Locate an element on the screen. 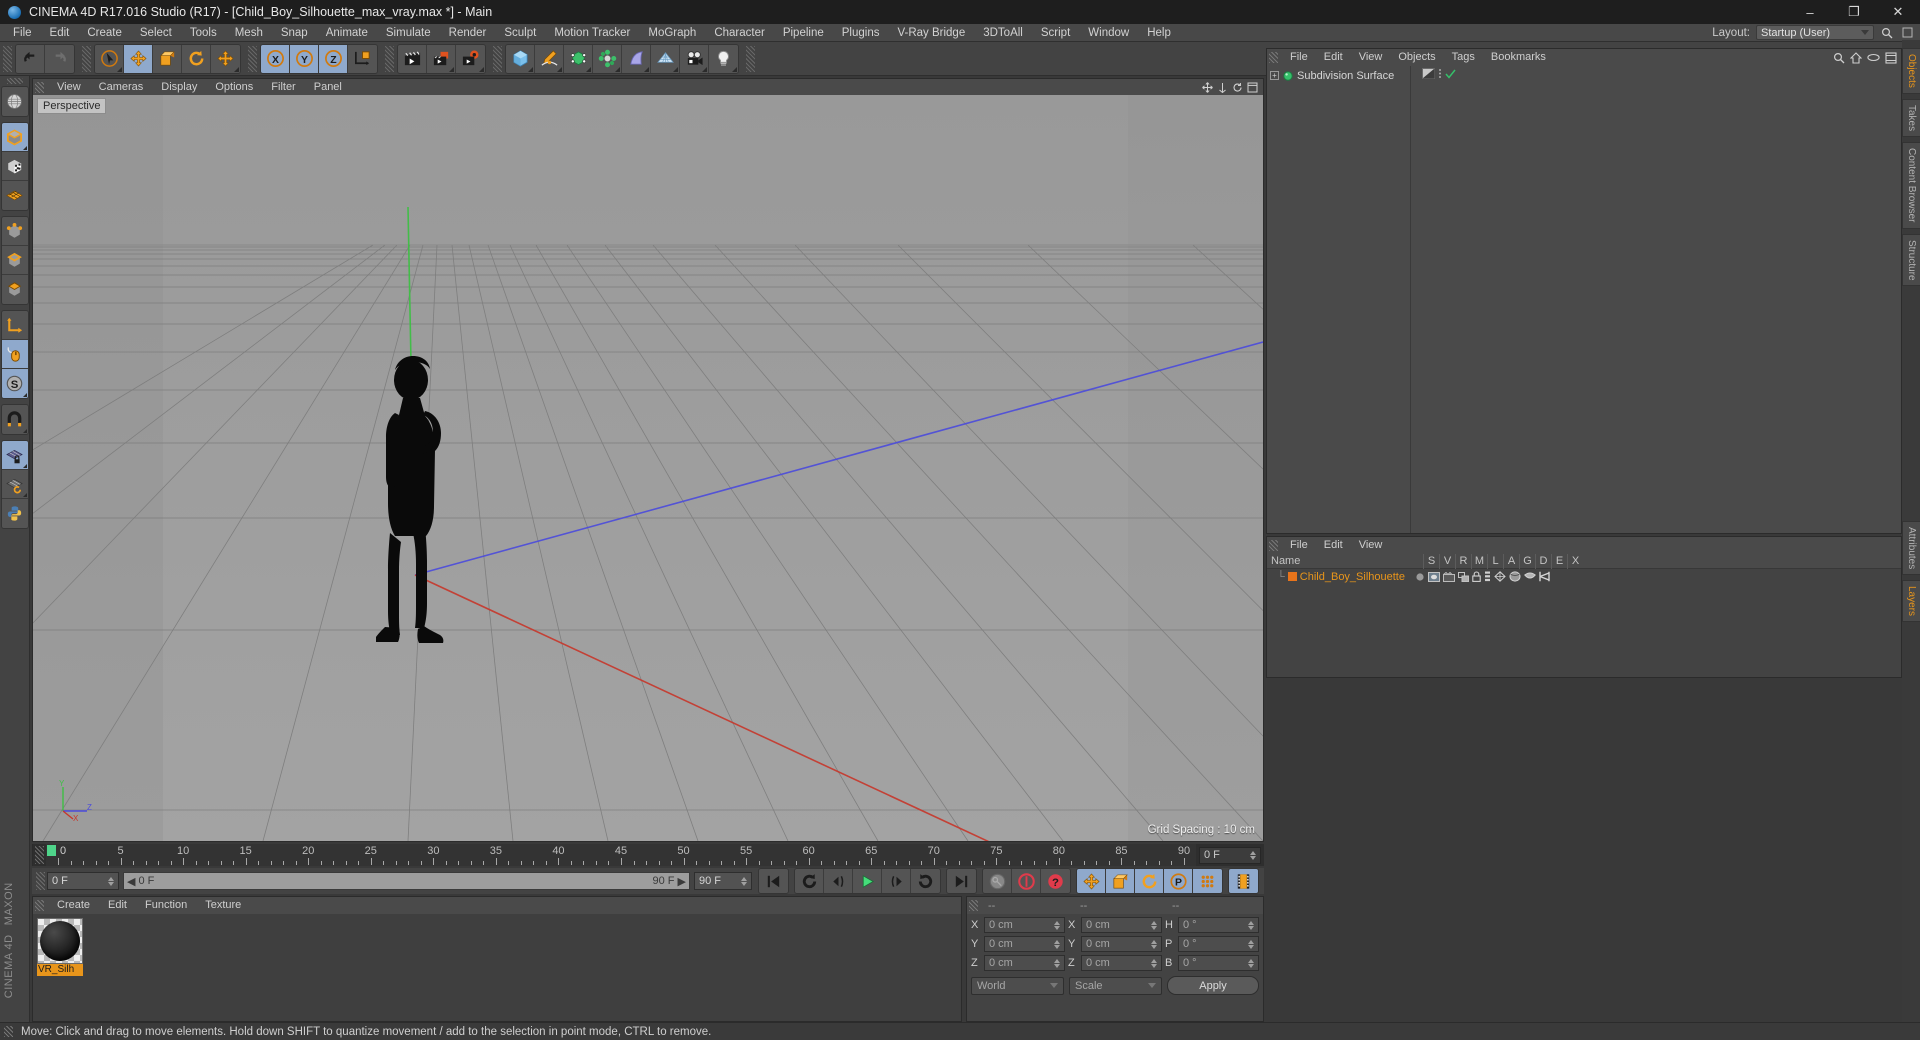 The height and width of the screenshot is (1040, 1920). play-button is located at coordinates (867, 881).